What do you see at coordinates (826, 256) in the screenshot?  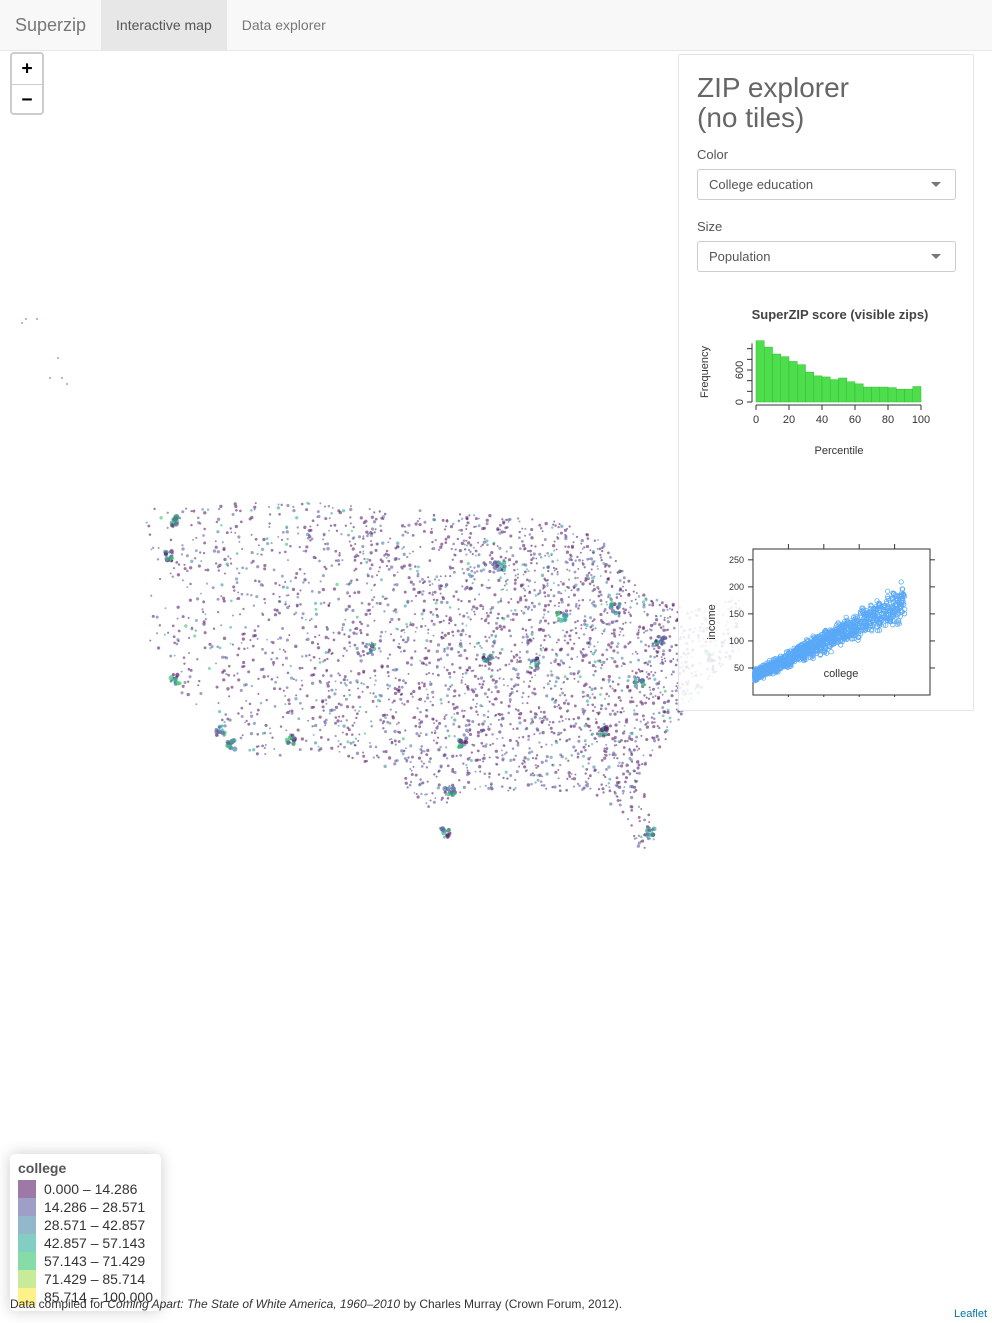 I see `size-select: Population` at bounding box center [826, 256].